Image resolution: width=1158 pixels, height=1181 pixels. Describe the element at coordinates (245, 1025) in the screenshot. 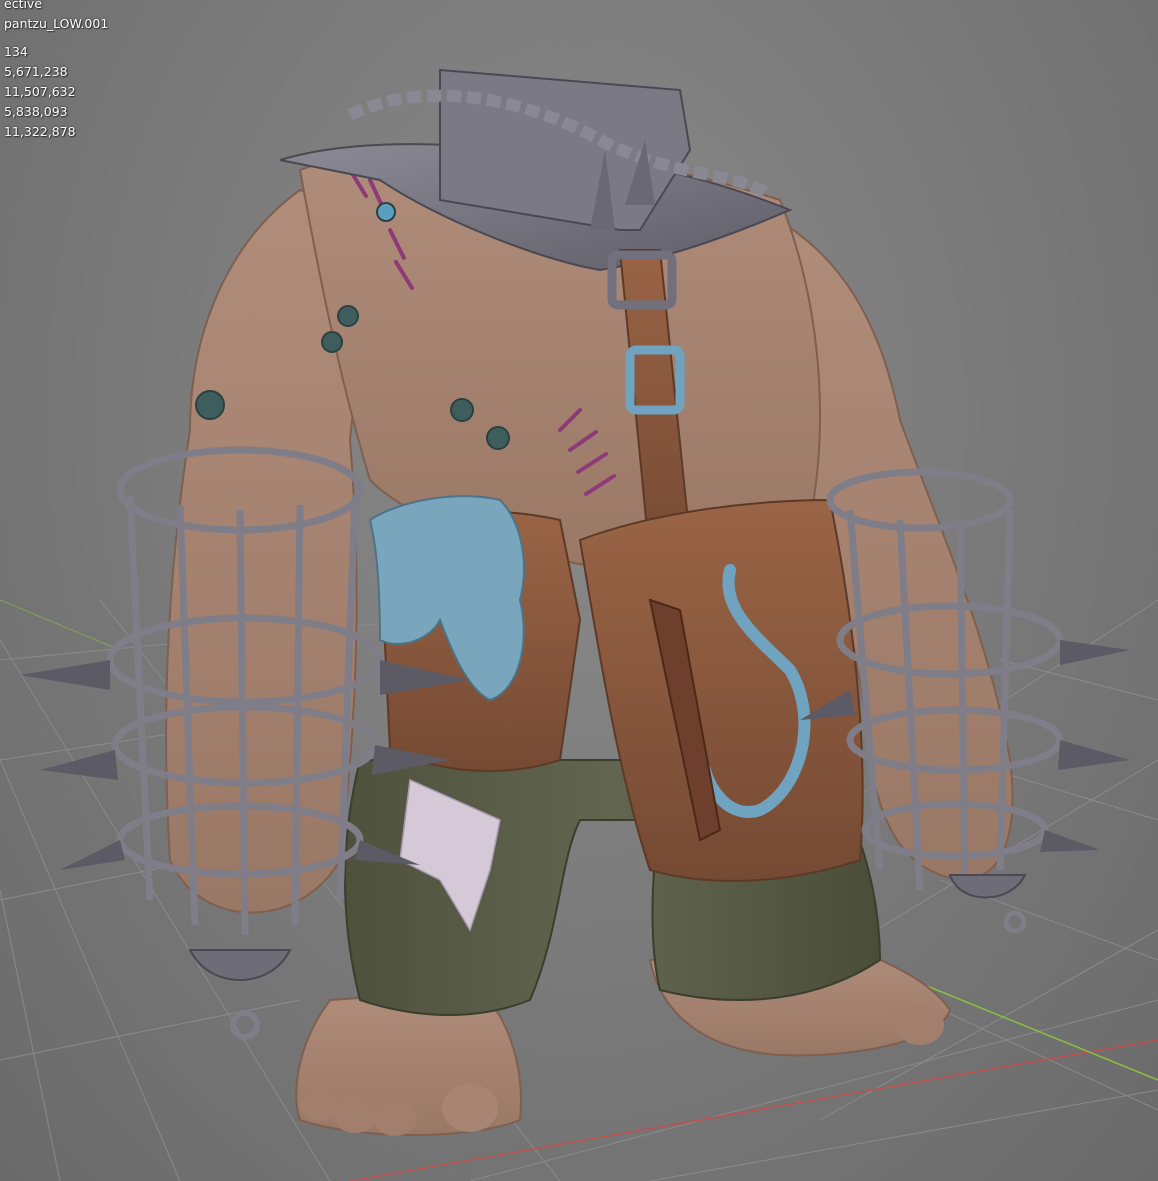

I see `left-cage-ring` at that location.